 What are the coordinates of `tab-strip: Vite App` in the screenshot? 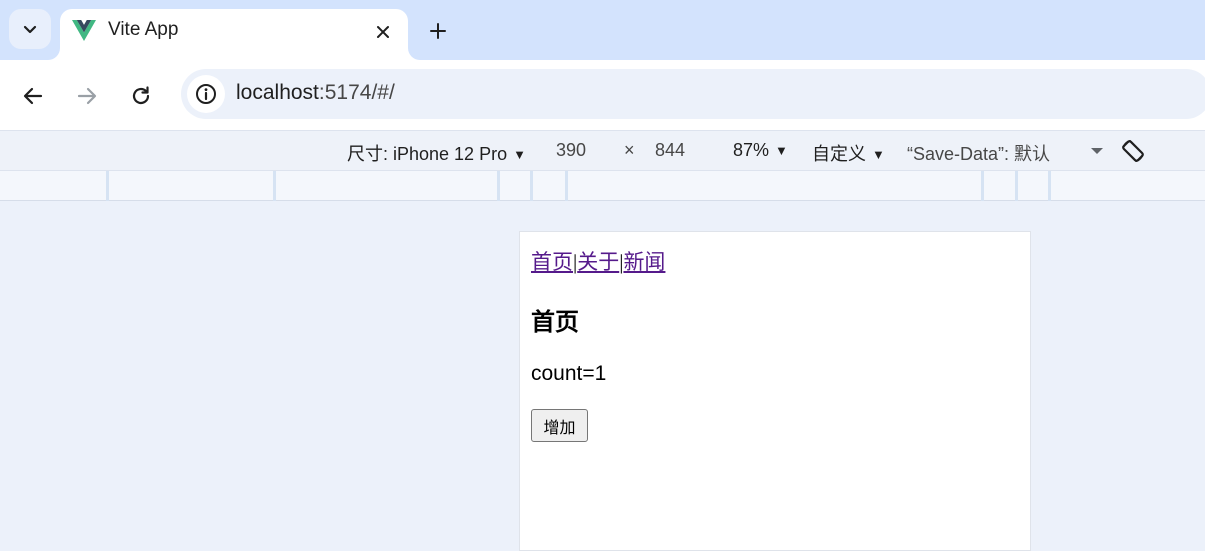 It's located at (602, 30).